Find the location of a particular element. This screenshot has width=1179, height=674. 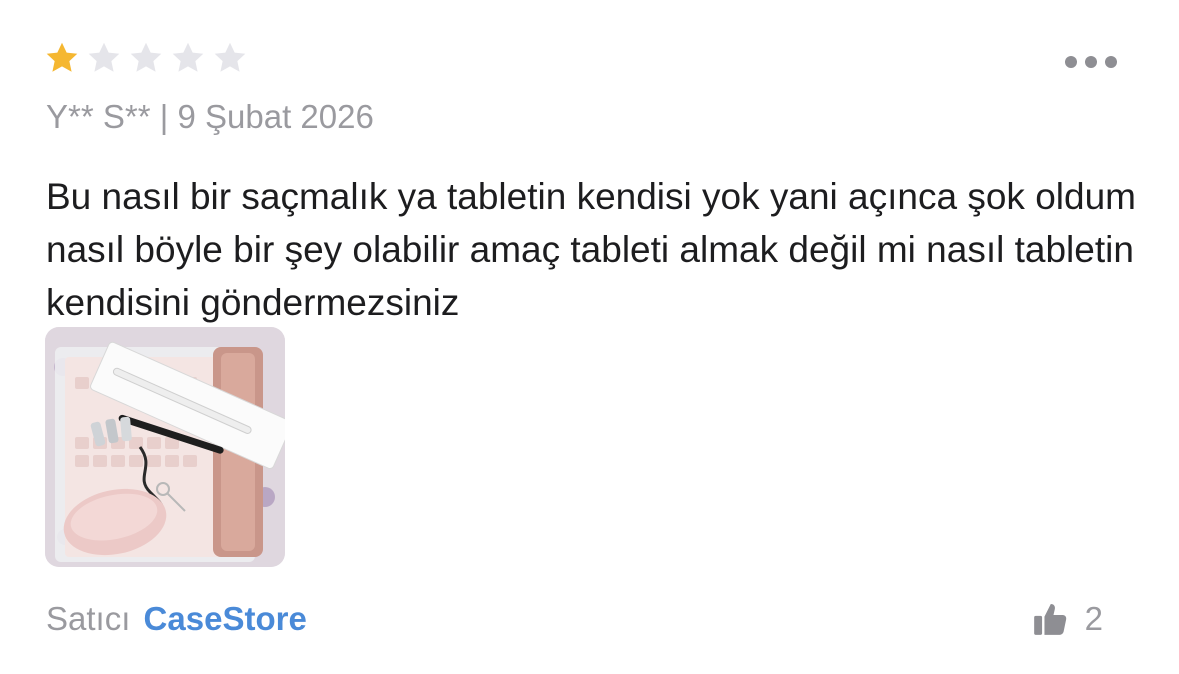

review-meta: Y** S** | 9 Şubat 2026 is located at coordinates (210, 117).